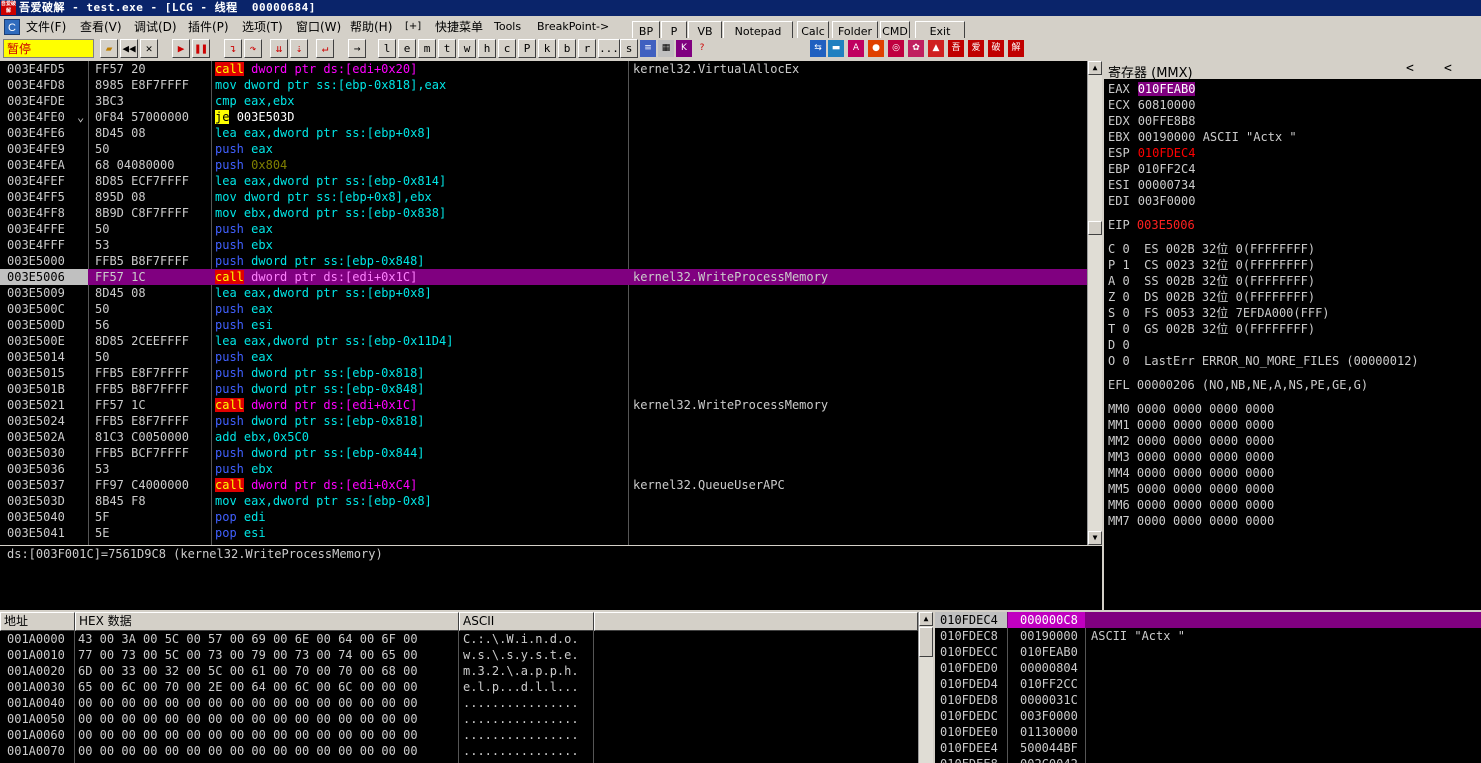 The height and width of the screenshot is (763, 1481). Describe the element at coordinates (543, 117) in the screenshot. I see `disasm-row: 003E4FE0 ⌄ 0F84 57000000 je 003E503D` at that location.